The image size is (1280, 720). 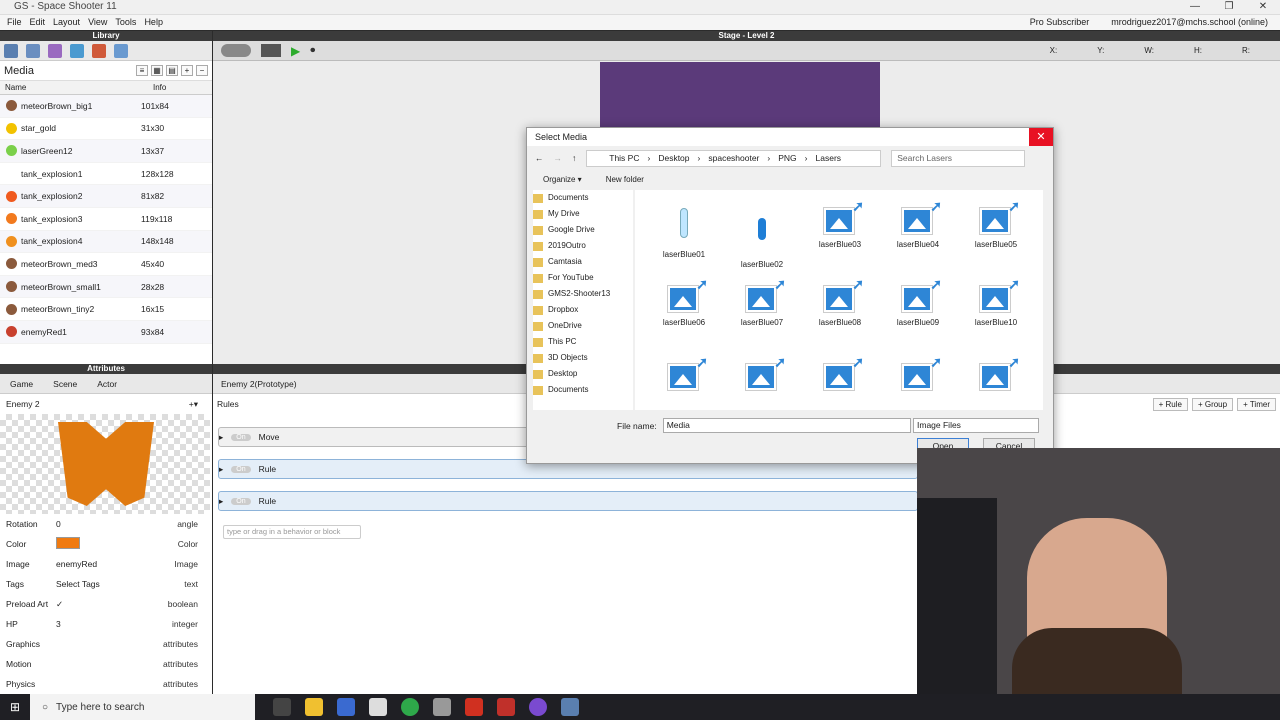 What do you see at coordinates (116, 524) in the screenshot?
I see `attribute-value: 0` at bounding box center [116, 524].